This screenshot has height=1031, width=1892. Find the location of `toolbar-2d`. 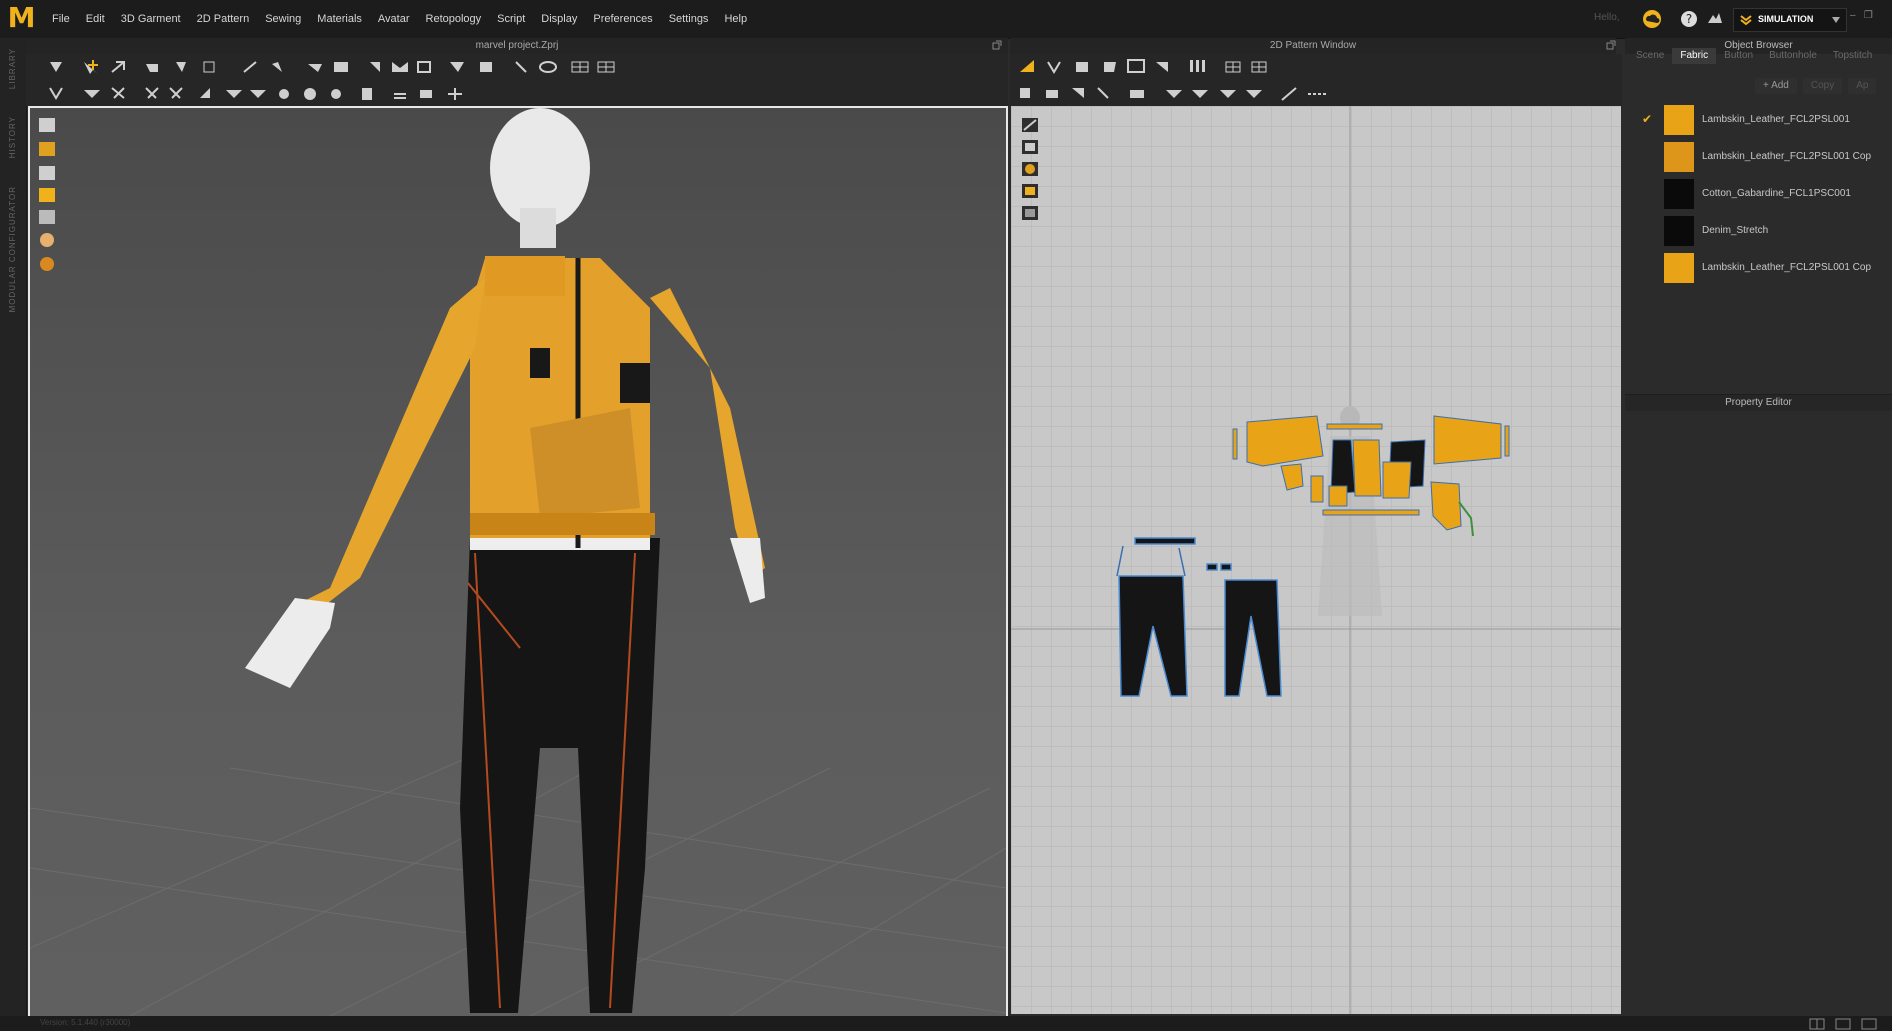

toolbar-2d is located at coordinates (1316, 80).